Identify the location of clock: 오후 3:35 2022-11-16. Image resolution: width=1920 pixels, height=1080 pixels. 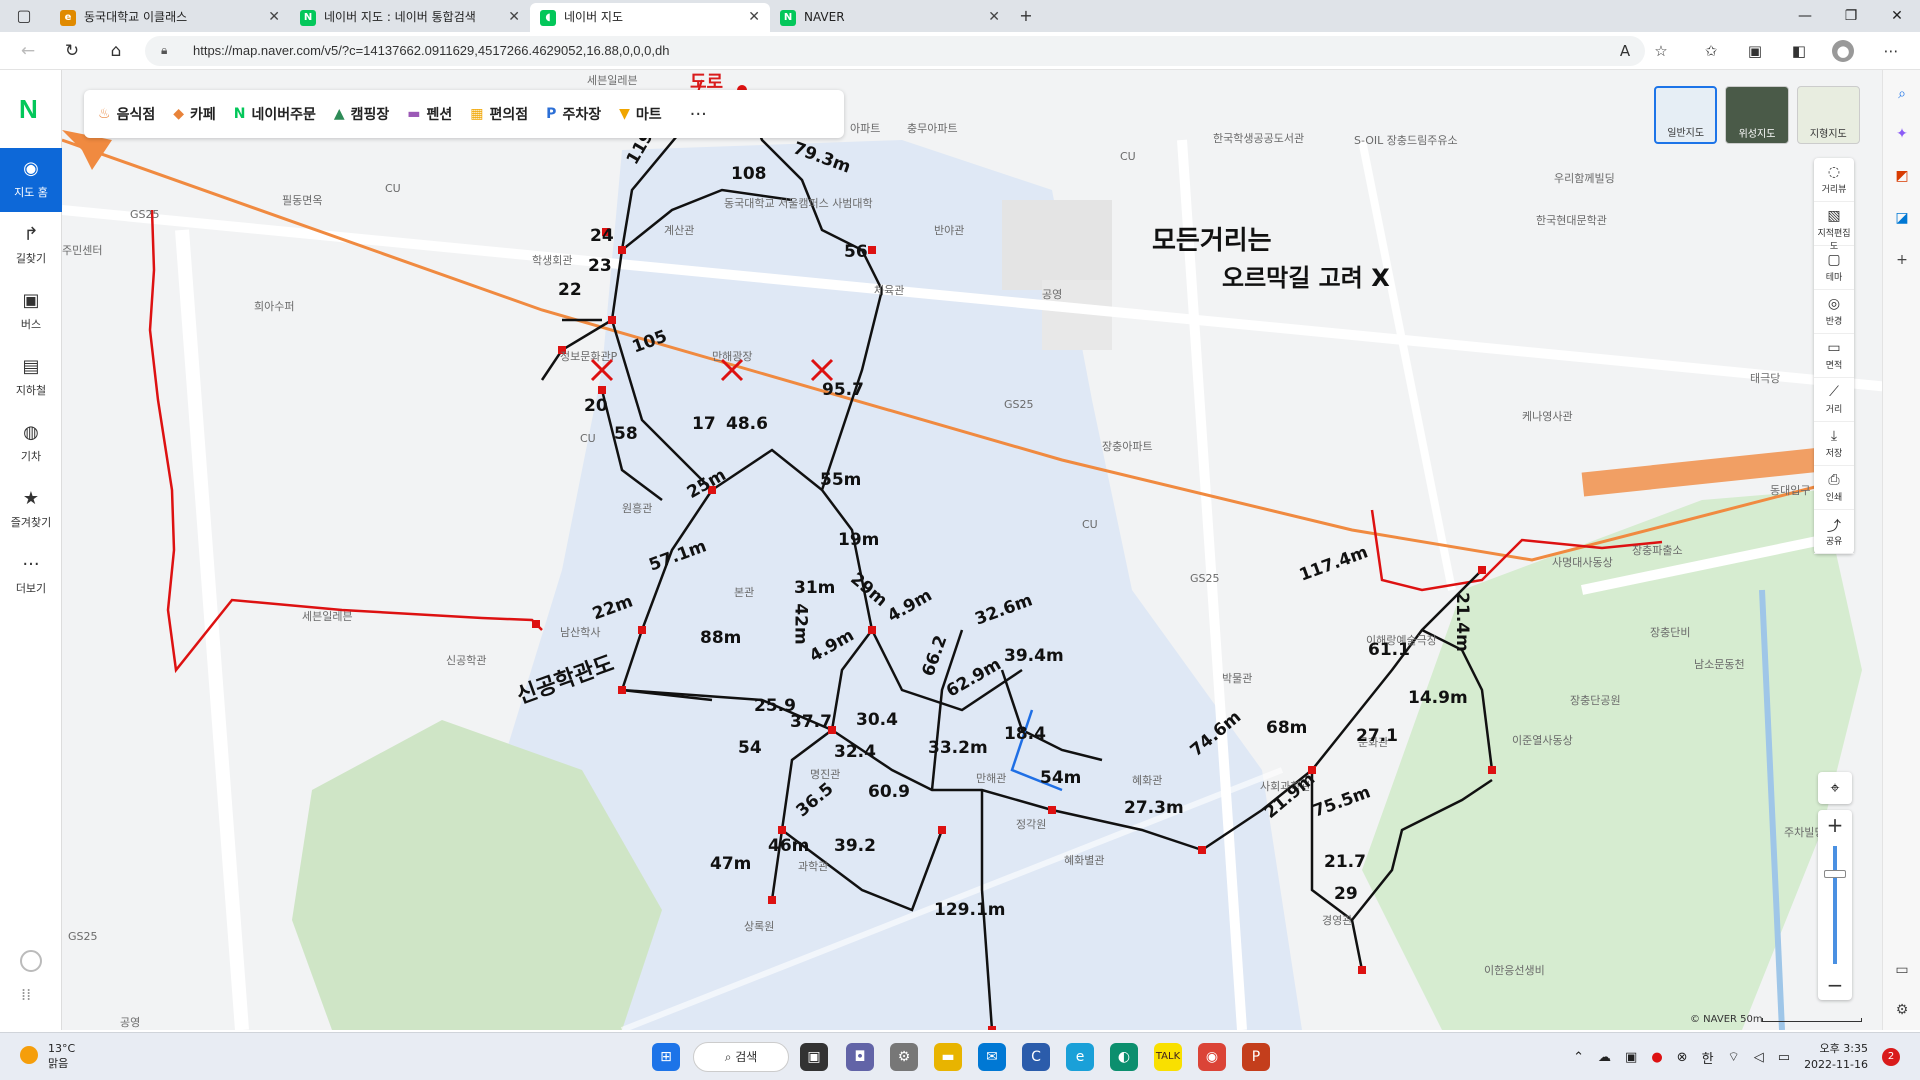
(1836, 1057).